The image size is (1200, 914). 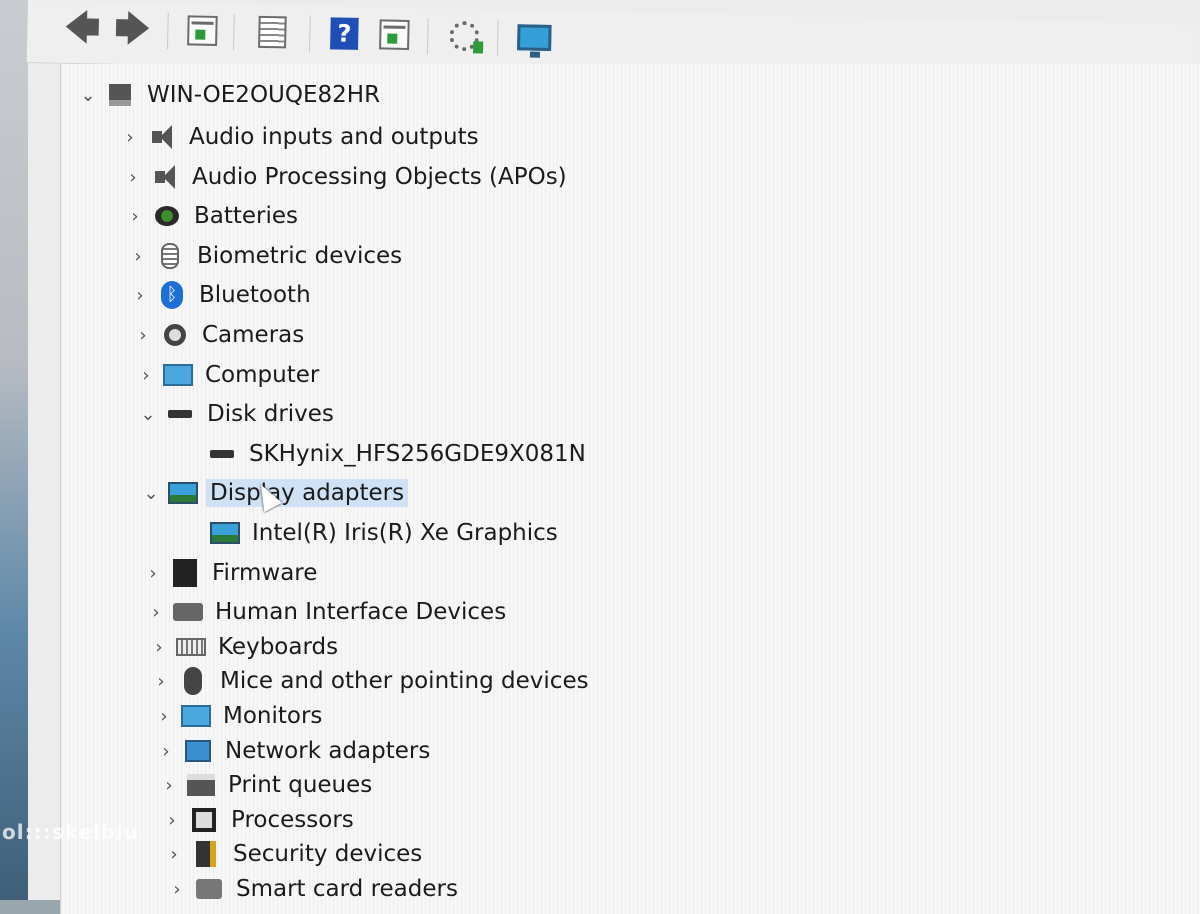 I want to click on network-icon, so click(x=198, y=751).